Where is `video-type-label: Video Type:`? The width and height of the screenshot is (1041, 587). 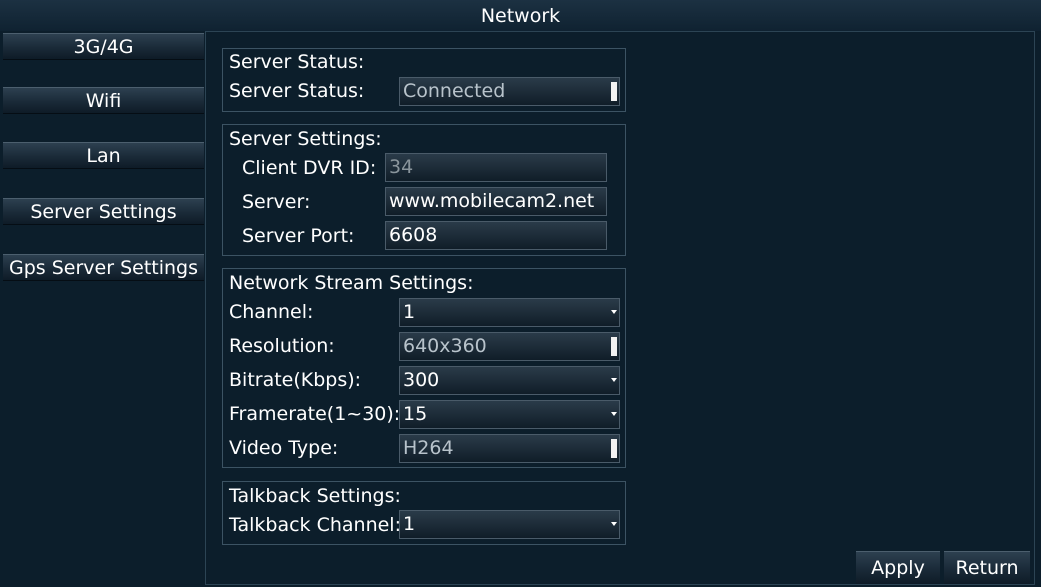 video-type-label: Video Type: is located at coordinates (284, 448).